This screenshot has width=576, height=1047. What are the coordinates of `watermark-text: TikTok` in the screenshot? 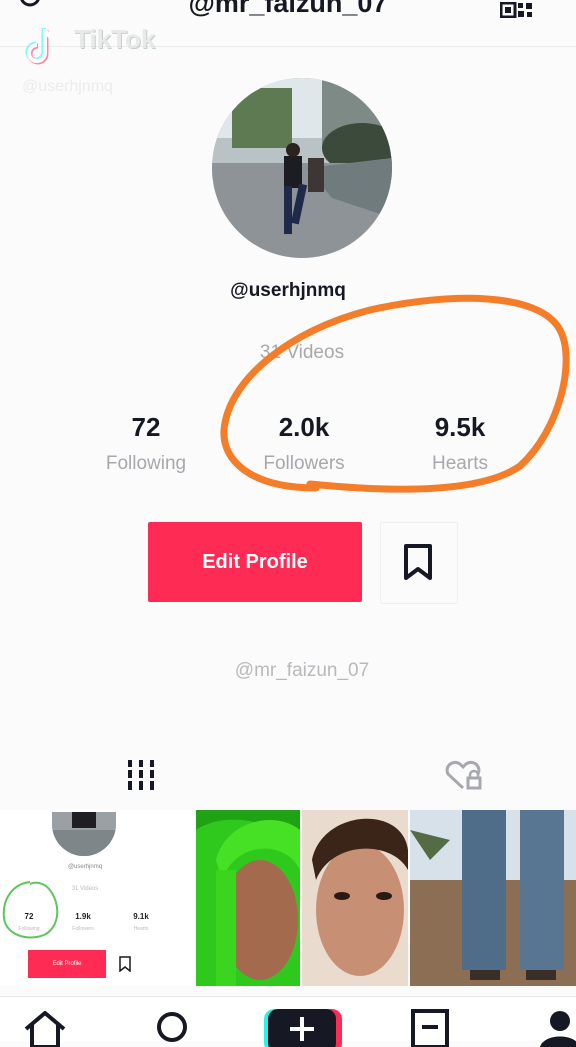 It's located at (115, 39).